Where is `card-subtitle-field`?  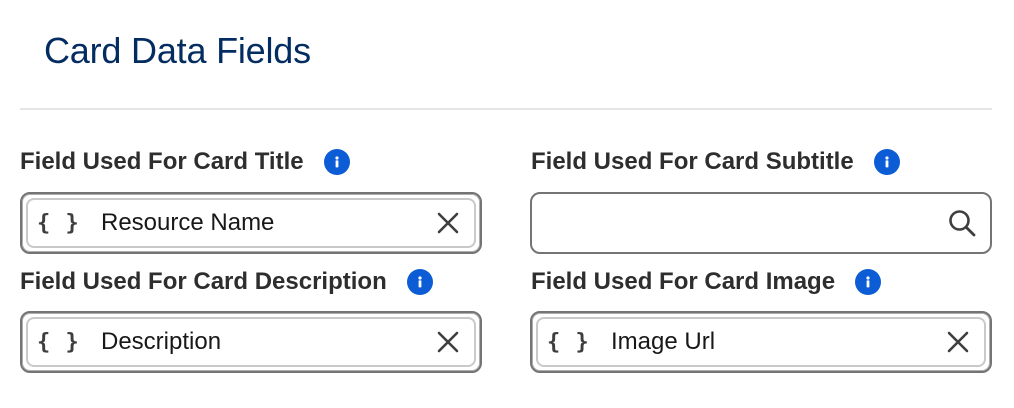
card-subtitle-field is located at coordinates (761, 223).